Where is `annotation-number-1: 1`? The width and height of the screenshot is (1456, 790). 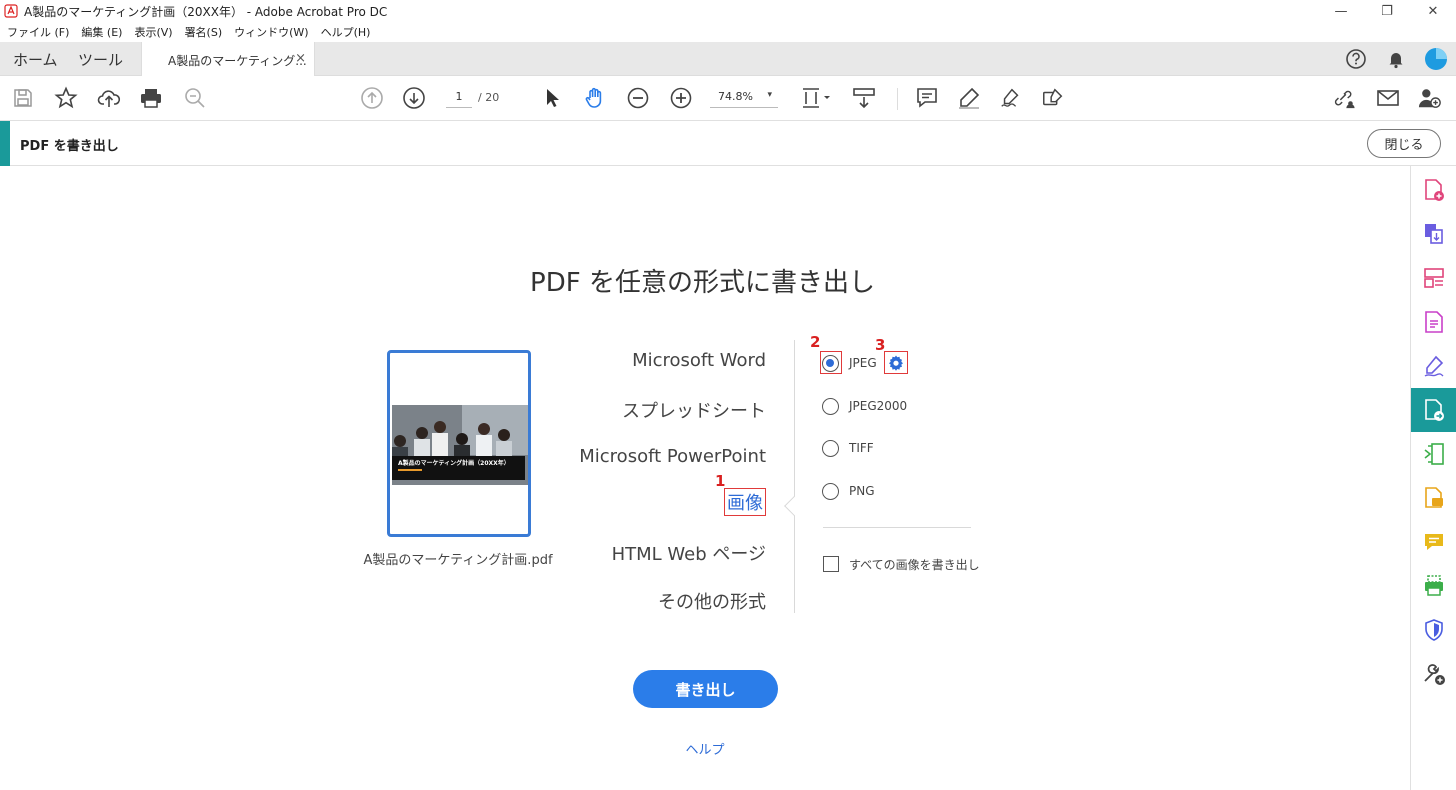 annotation-number-1: 1 is located at coordinates (720, 481).